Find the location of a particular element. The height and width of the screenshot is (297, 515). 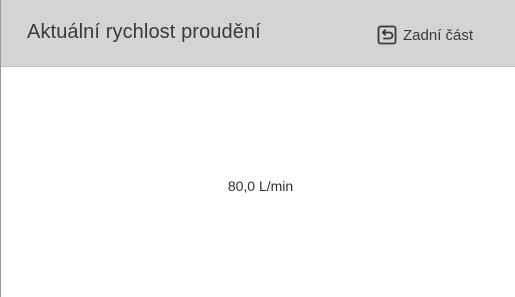

back-button: Zadní část is located at coordinates (425, 35).